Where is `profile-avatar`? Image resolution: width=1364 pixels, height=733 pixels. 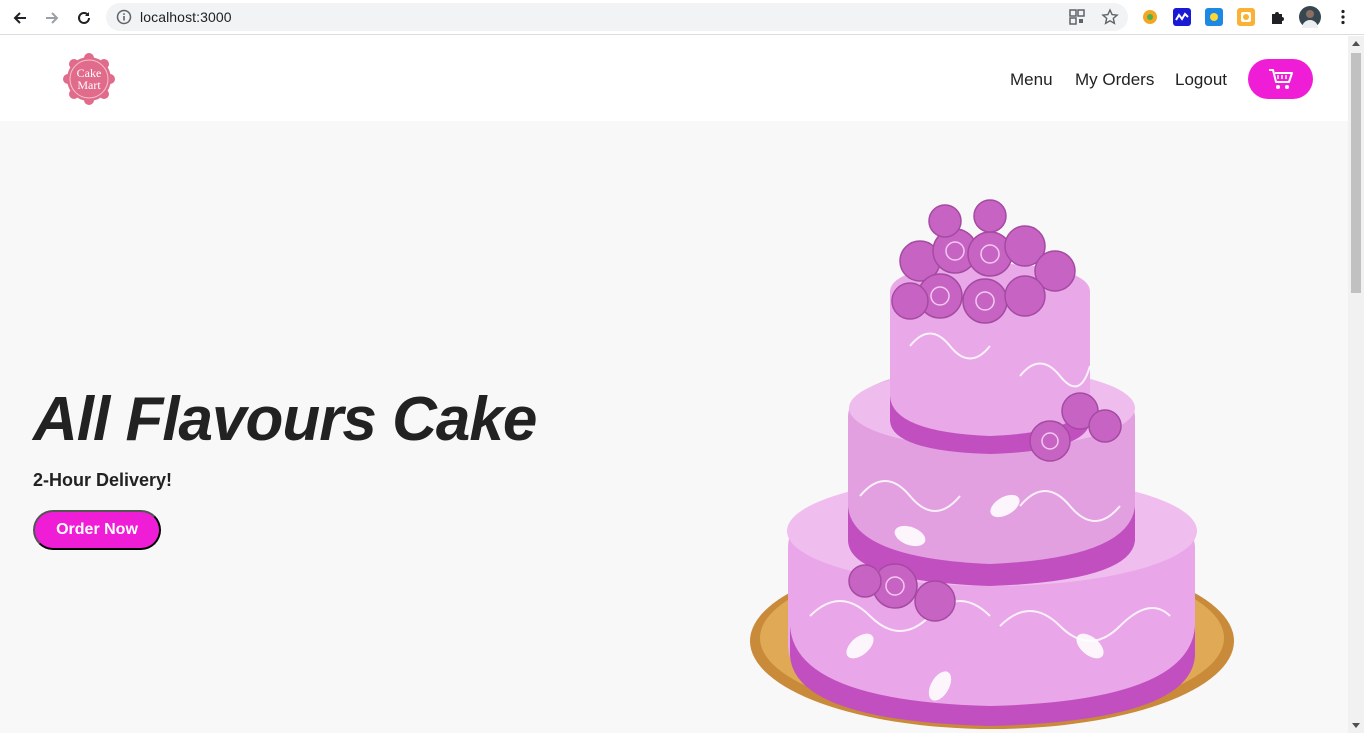 profile-avatar is located at coordinates (1310, 17).